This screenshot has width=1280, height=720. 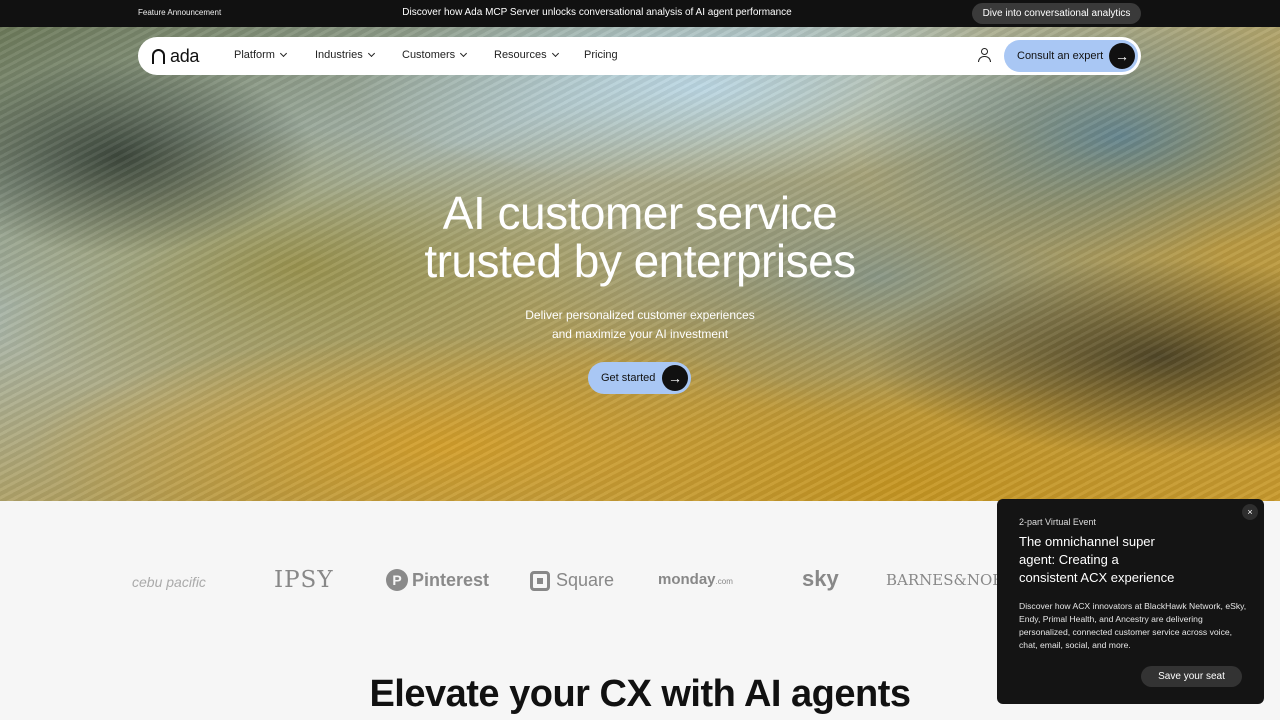 What do you see at coordinates (1069, 559) in the screenshot?
I see `popup-title-line-2: agent: Creating a` at bounding box center [1069, 559].